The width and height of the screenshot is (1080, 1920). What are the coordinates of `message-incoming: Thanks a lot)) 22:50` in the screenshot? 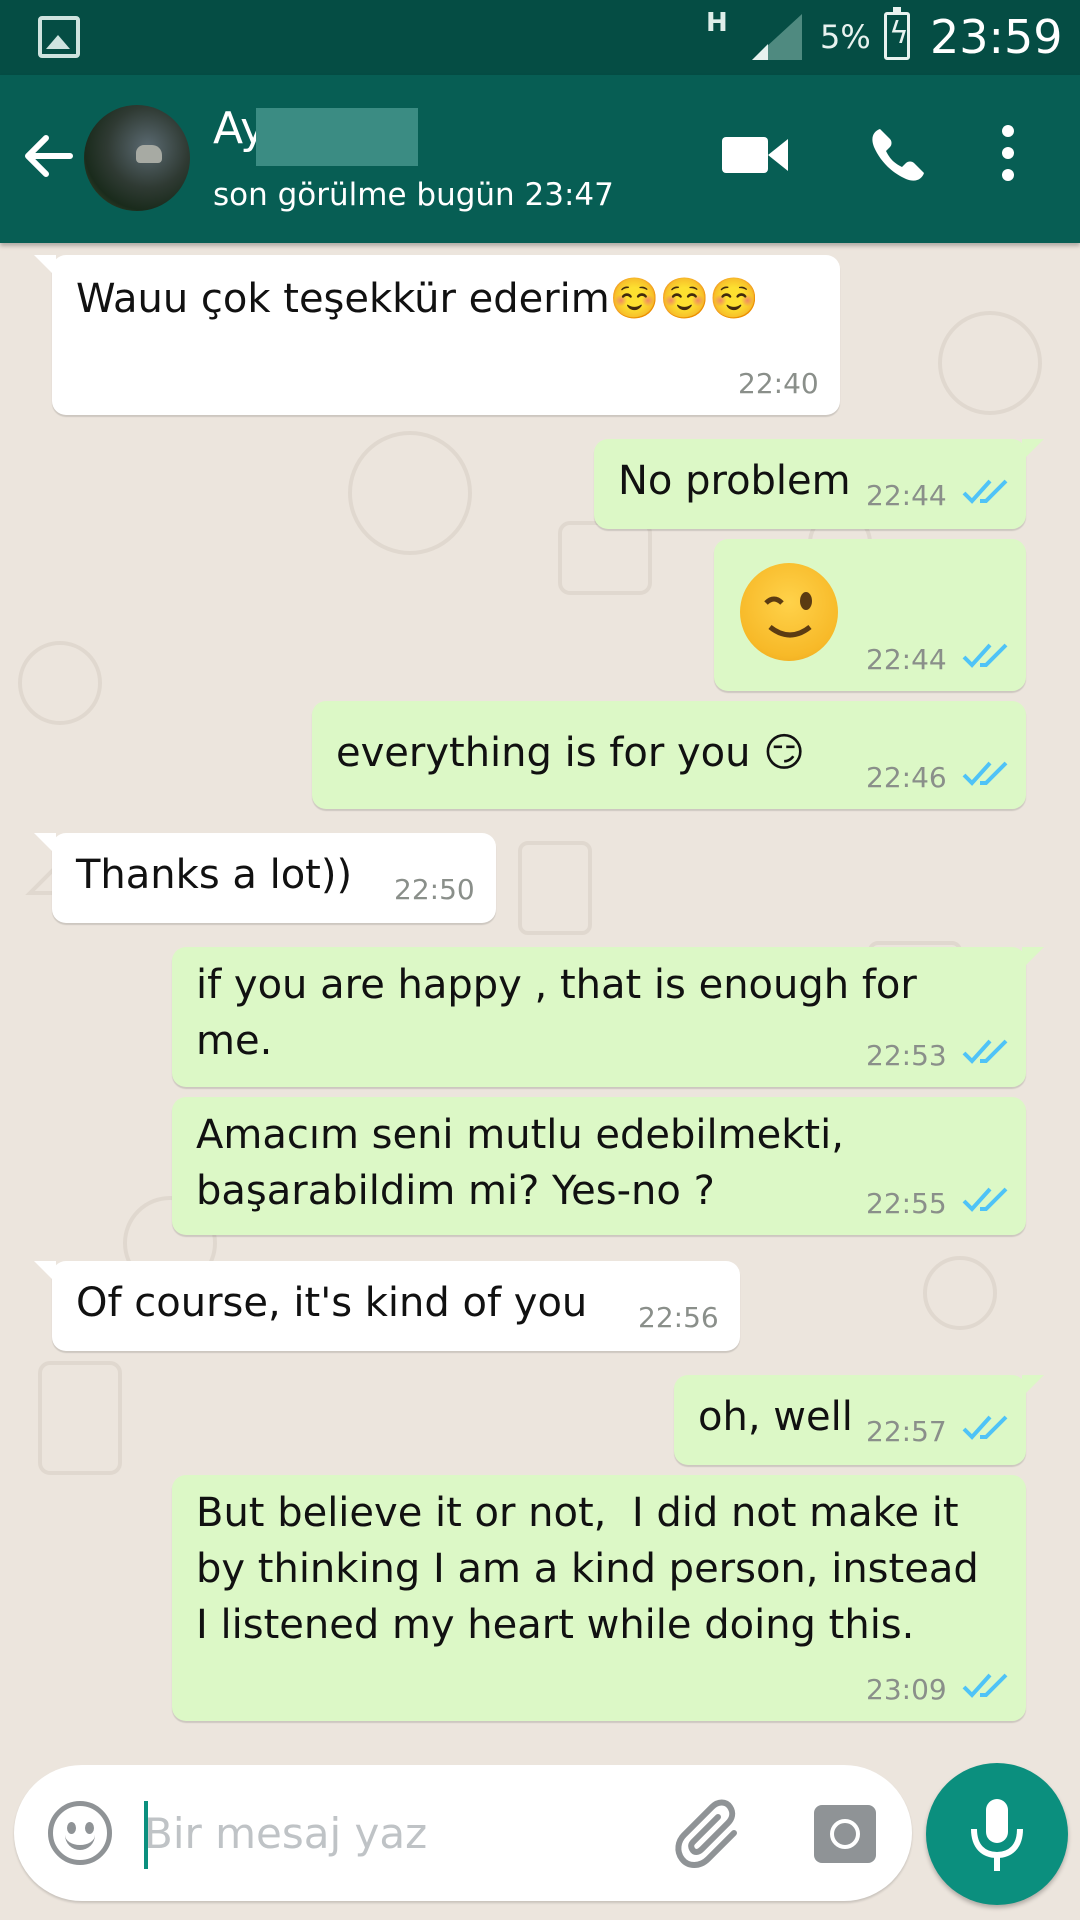 It's located at (265, 878).